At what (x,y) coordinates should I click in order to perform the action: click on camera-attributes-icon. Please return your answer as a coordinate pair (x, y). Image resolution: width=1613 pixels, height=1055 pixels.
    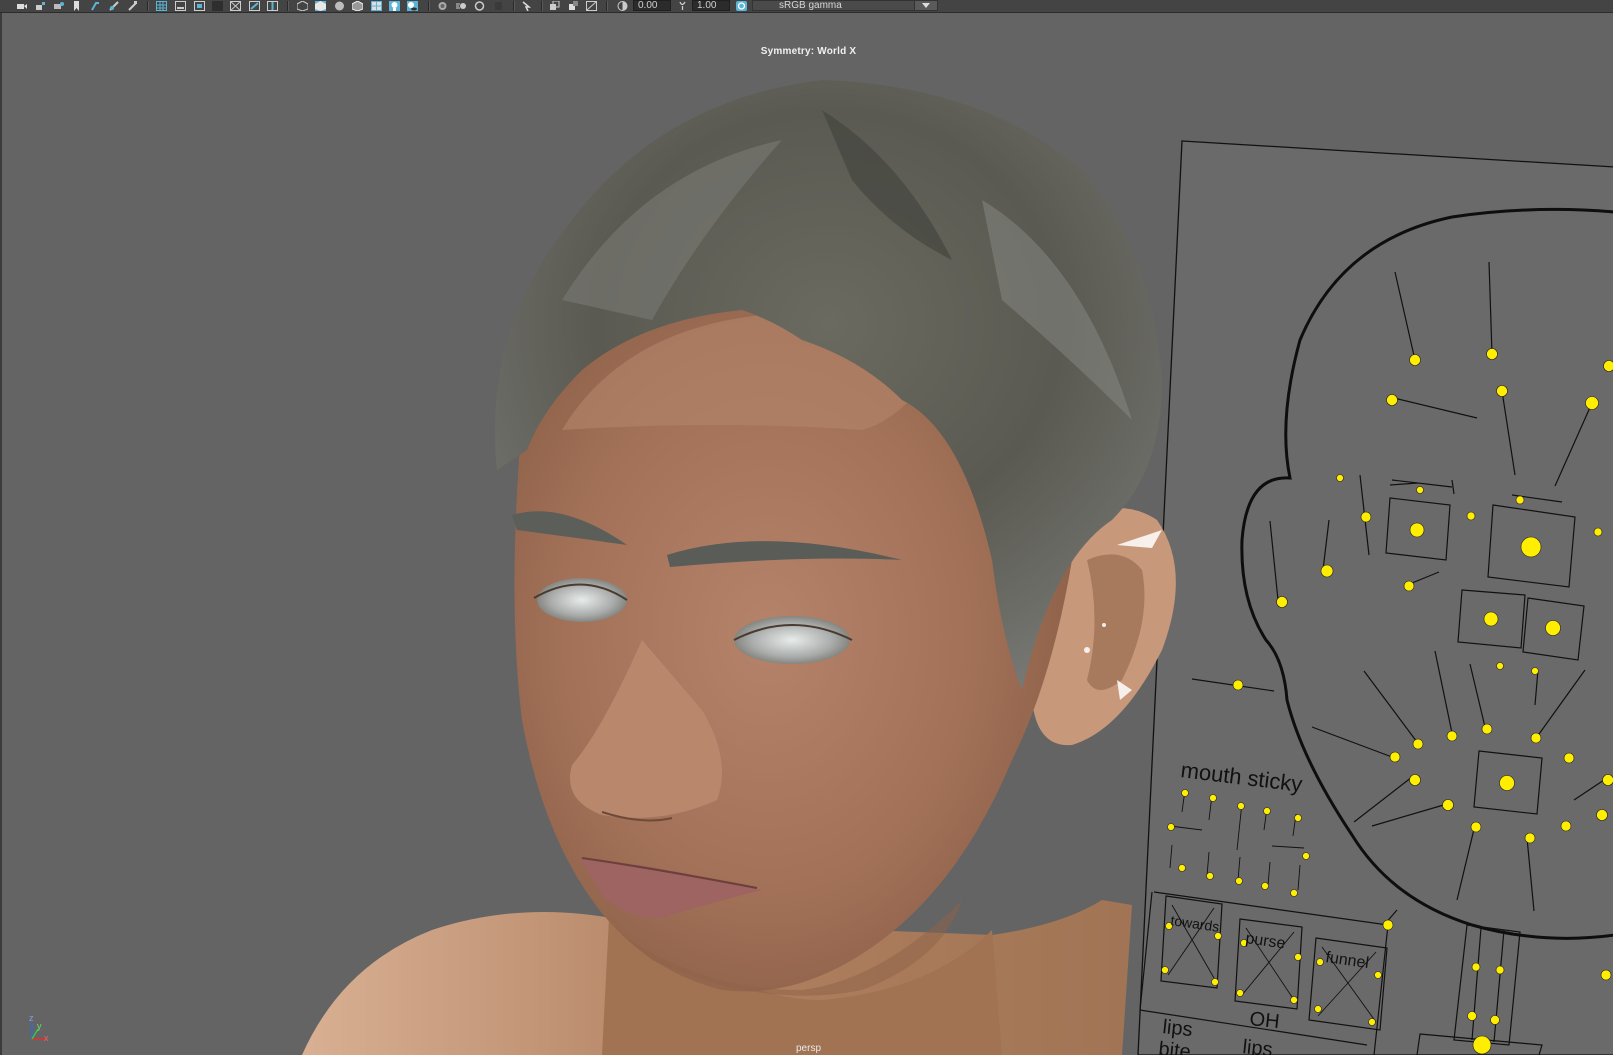
    Looking at the image, I should click on (58, 6).